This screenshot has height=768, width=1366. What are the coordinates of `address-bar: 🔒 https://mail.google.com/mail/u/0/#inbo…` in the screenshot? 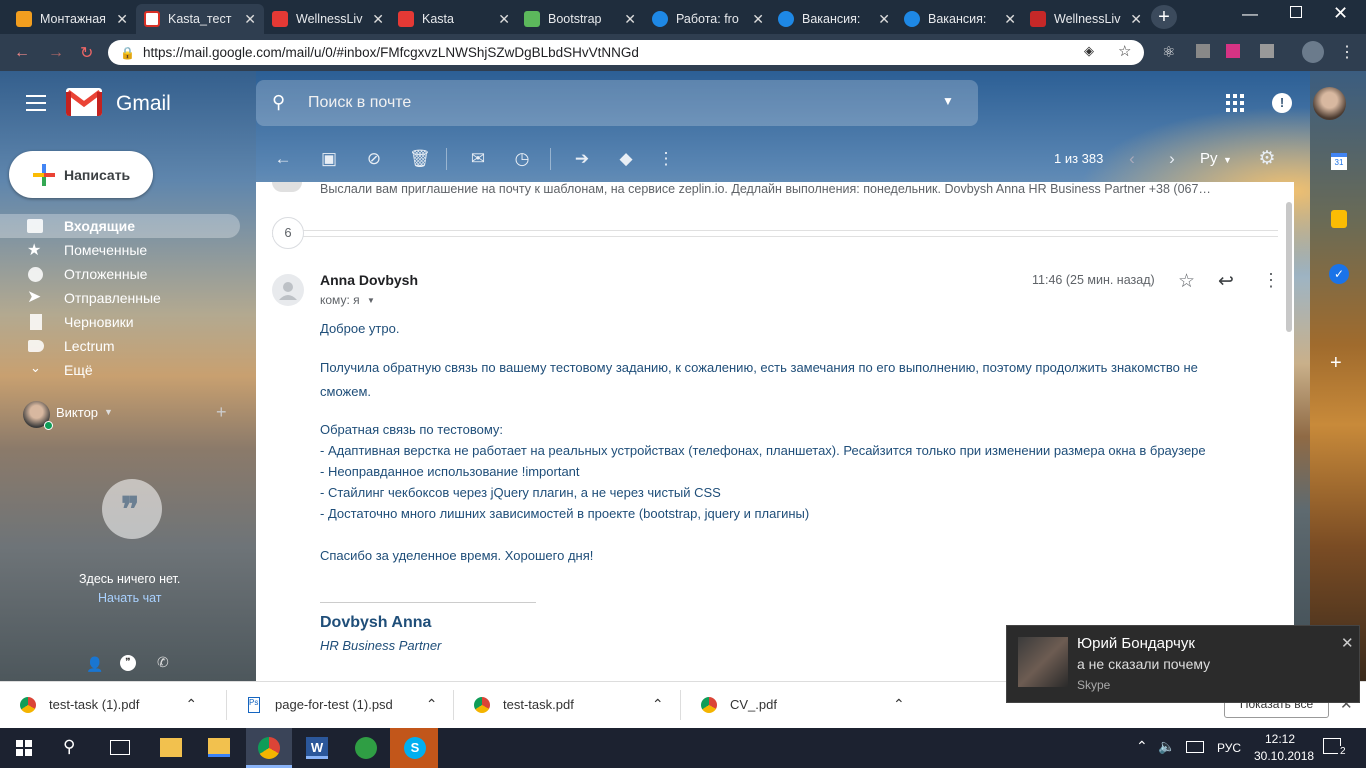 It's located at (626, 52).